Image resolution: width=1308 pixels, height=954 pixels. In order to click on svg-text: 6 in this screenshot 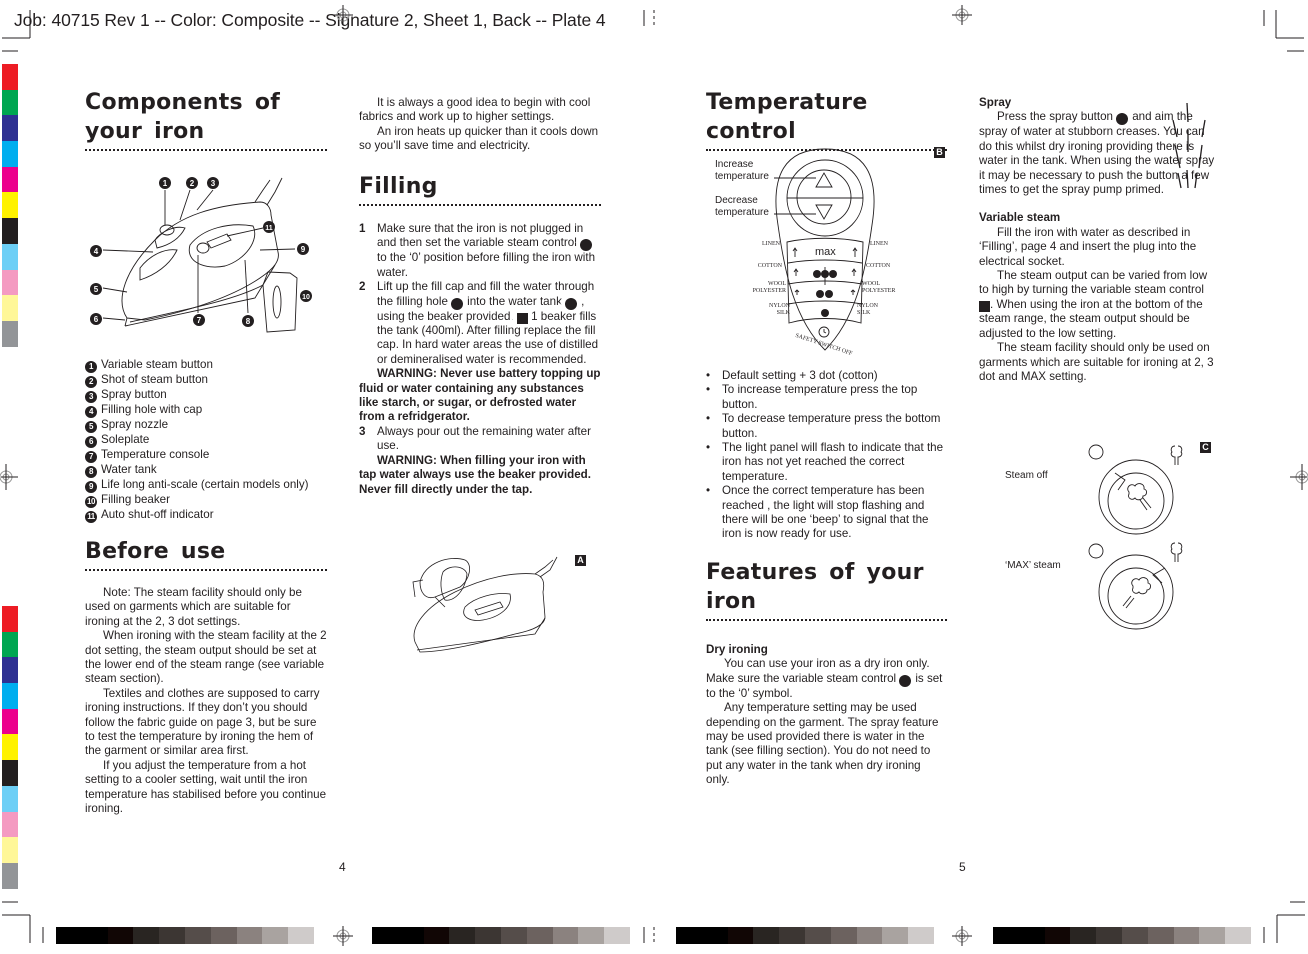, I will do `click(96, 319)`.